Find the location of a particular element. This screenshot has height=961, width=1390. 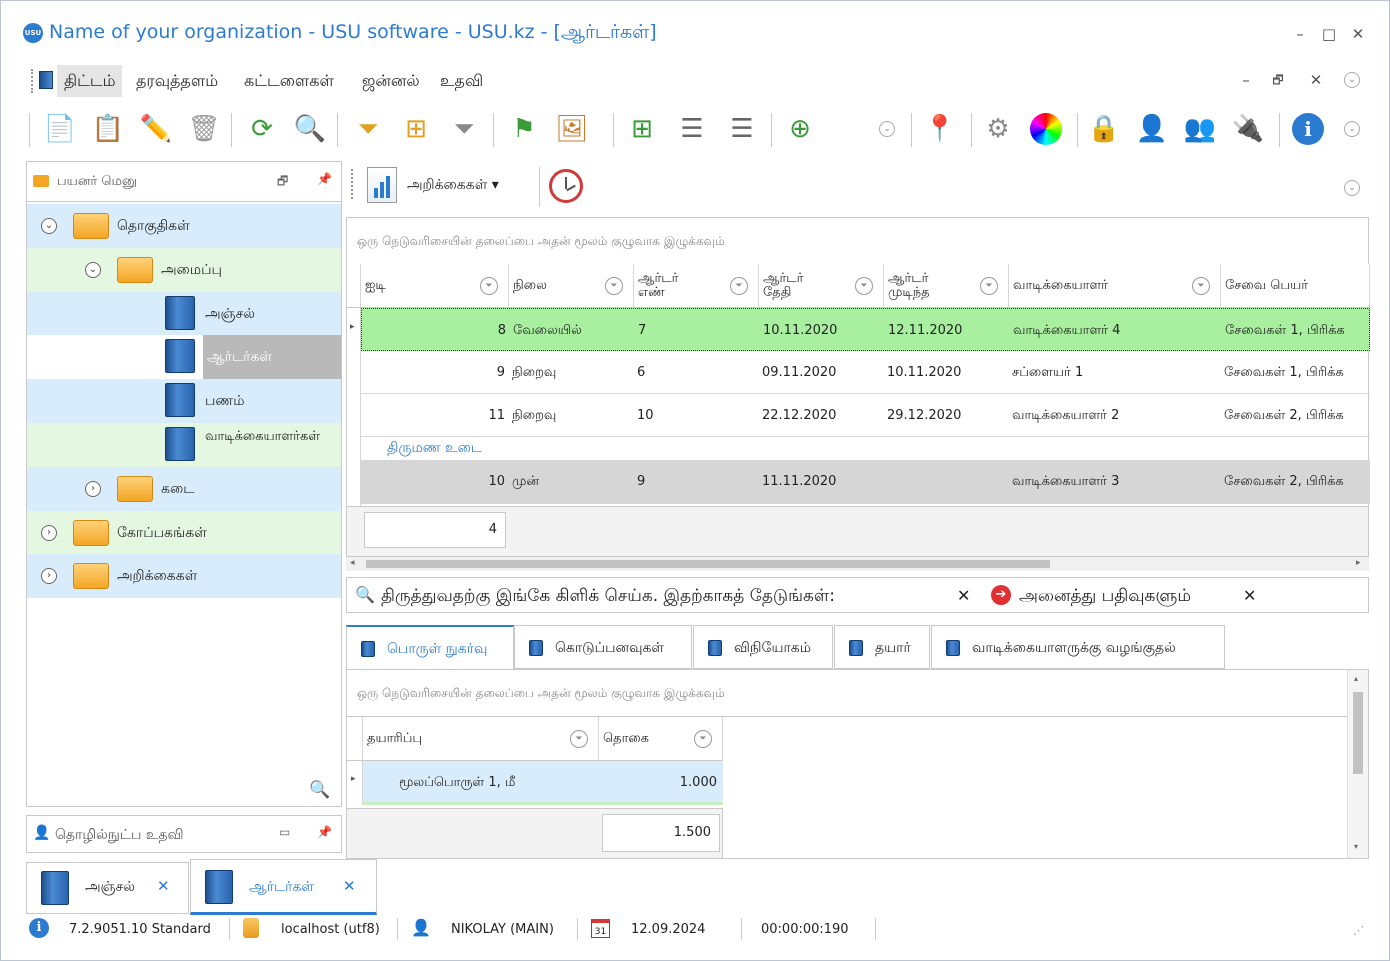

image-icon: 🖼 is located at coordinates (572, 129).